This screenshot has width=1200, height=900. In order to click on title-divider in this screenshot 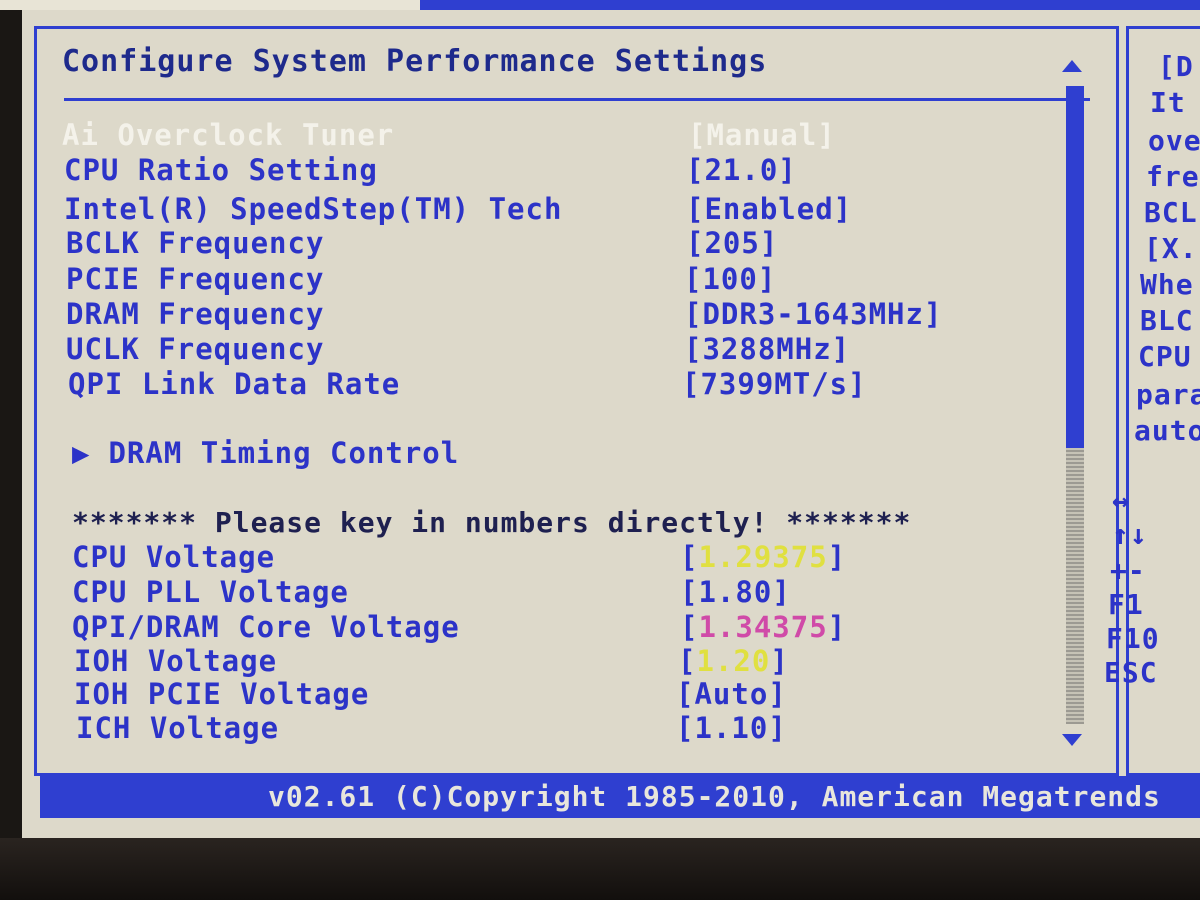, I will do `click(577, 99)`.